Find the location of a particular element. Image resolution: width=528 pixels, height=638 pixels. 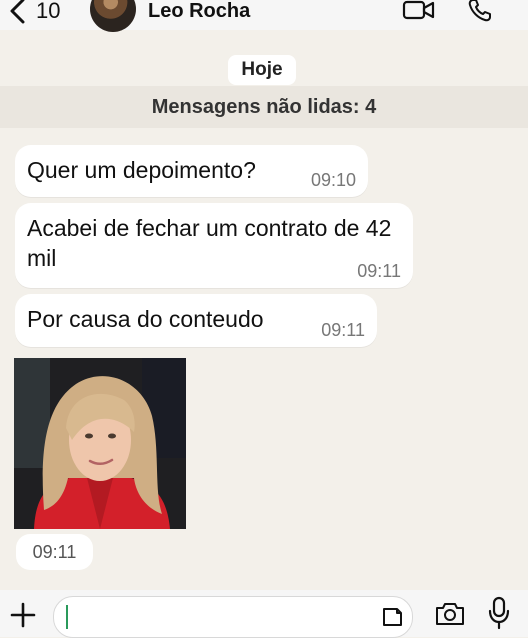

message-bubble: Por causa do conteudo 09:11 is located at coordinates (196, 320).